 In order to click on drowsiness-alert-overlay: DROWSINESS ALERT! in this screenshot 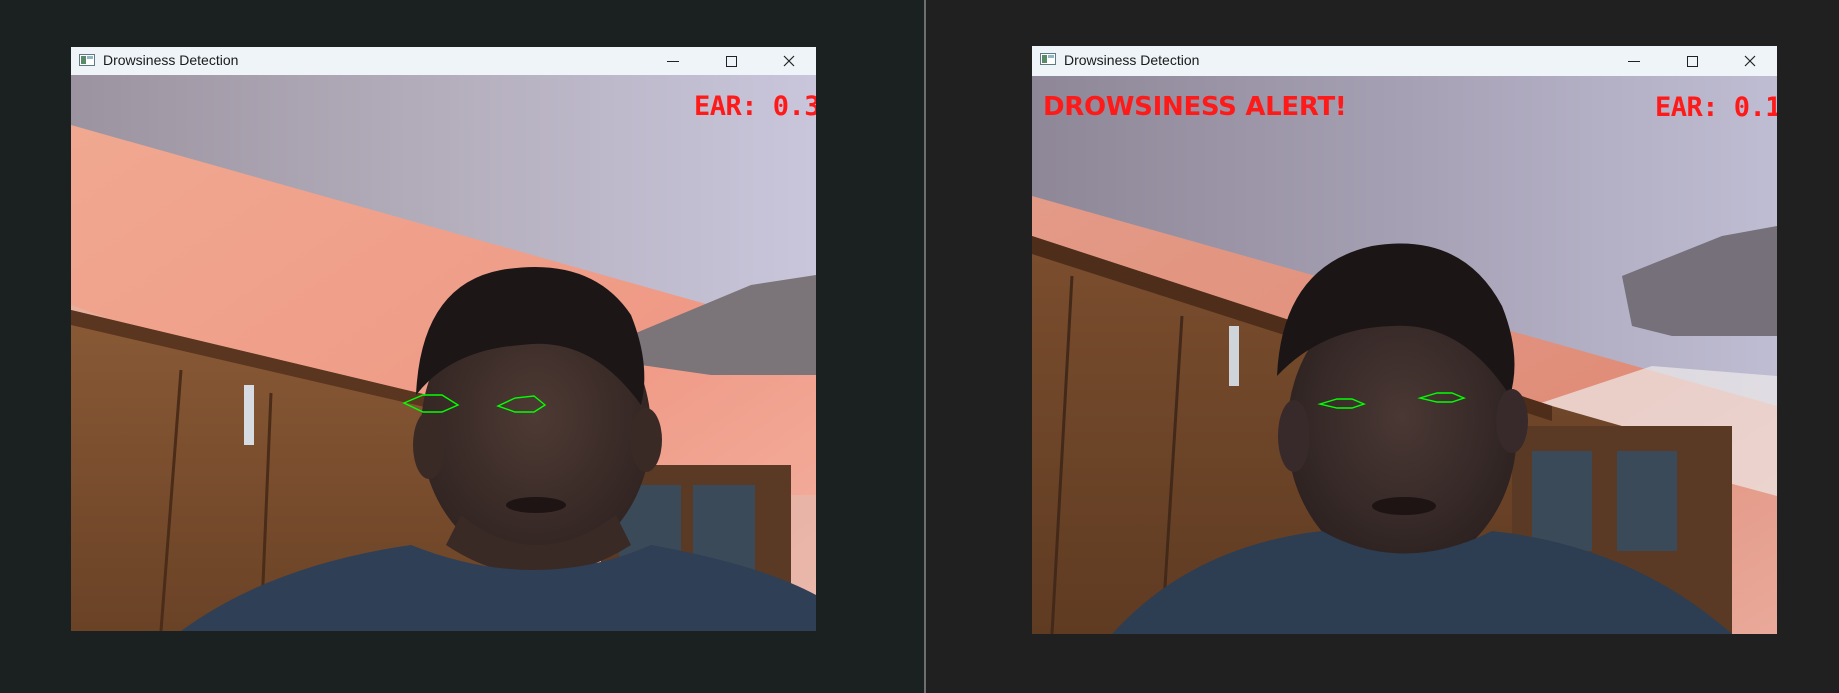, I will do `click(1195, 107)`.